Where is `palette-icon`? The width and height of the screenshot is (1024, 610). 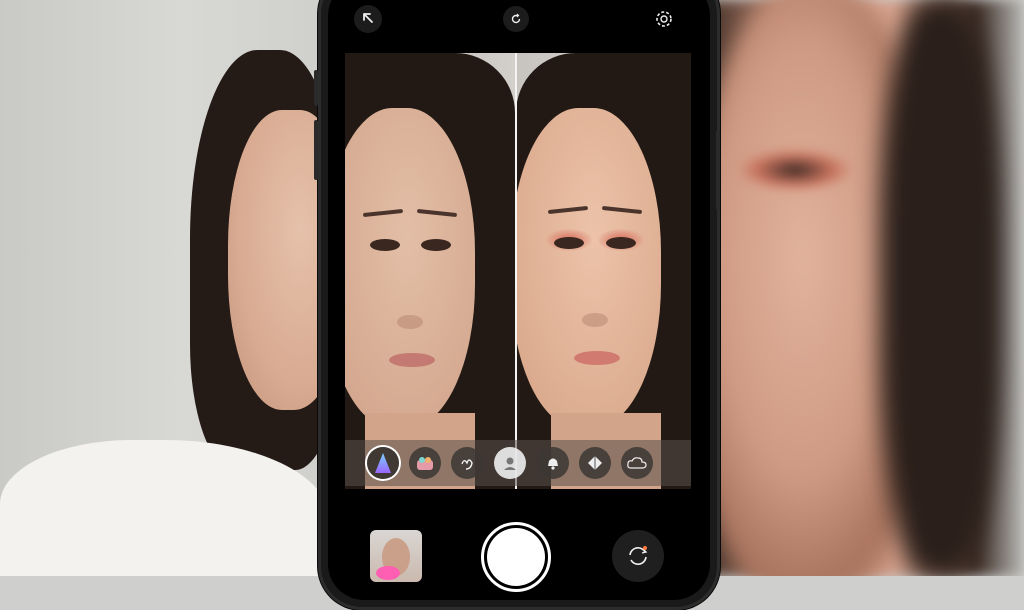
palette-icon is located at coordinates (425, 463).